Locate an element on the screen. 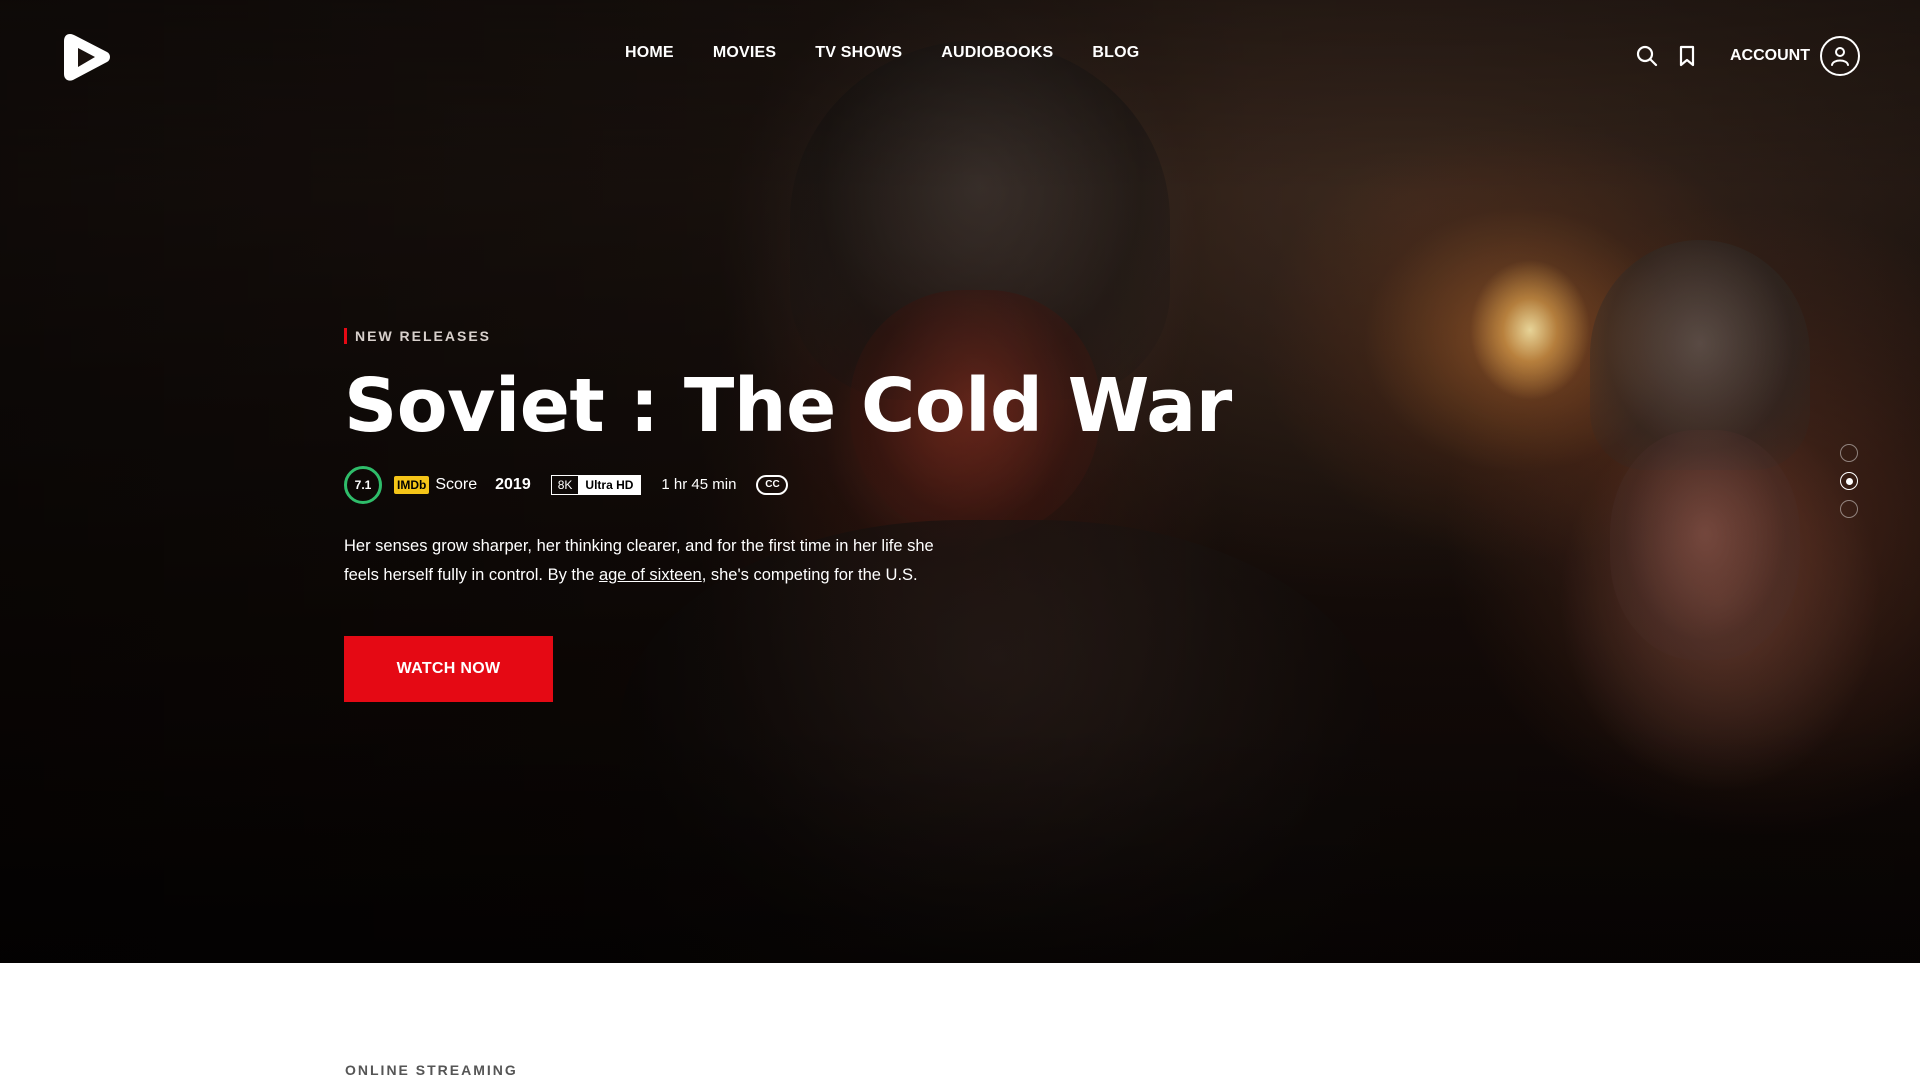 The image size is (1920, 1080). duration: 1 hr 45 min is located at coordinates (699, 485).